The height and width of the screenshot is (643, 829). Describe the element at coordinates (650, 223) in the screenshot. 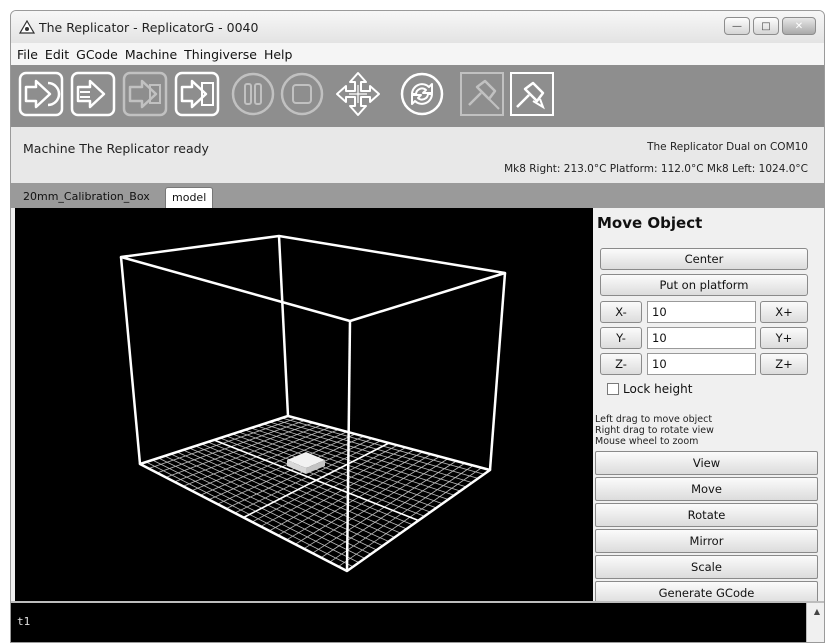

I see `panel-title: Move Object` at that location.